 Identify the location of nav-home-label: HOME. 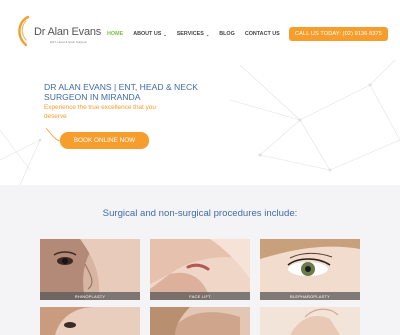
(115, 34).